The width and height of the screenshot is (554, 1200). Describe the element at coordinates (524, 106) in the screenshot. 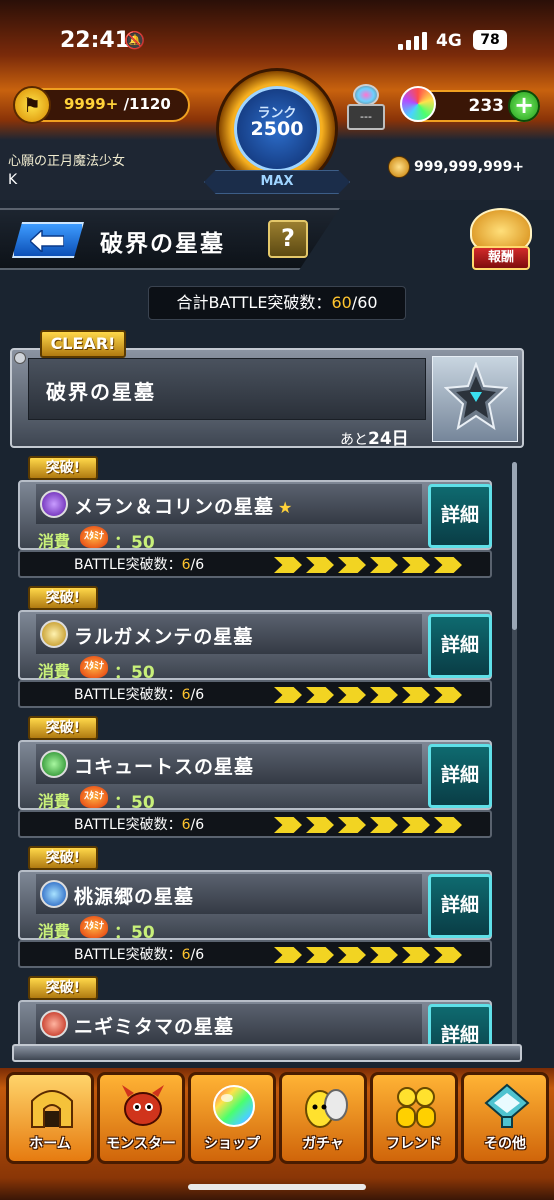

I see `add-orb-button: +` at that location.